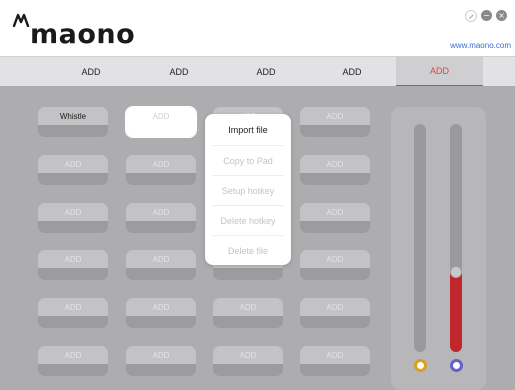 The width and height of the screenshot is (515, 390). I want to click on pad-label: Whistle, so click(73, 116).